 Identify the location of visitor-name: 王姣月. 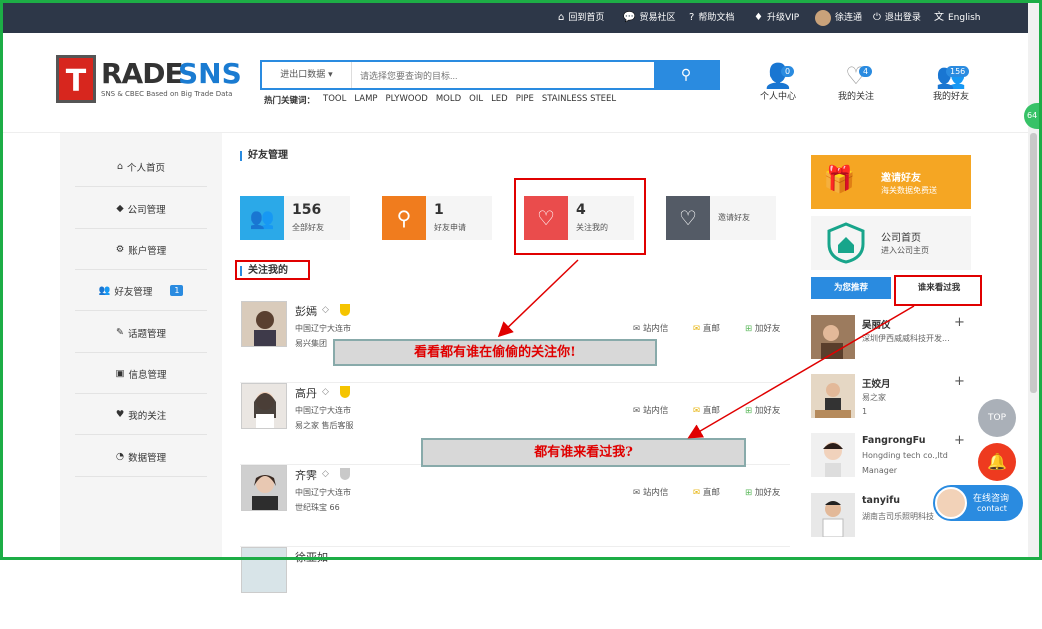
(876, 383).